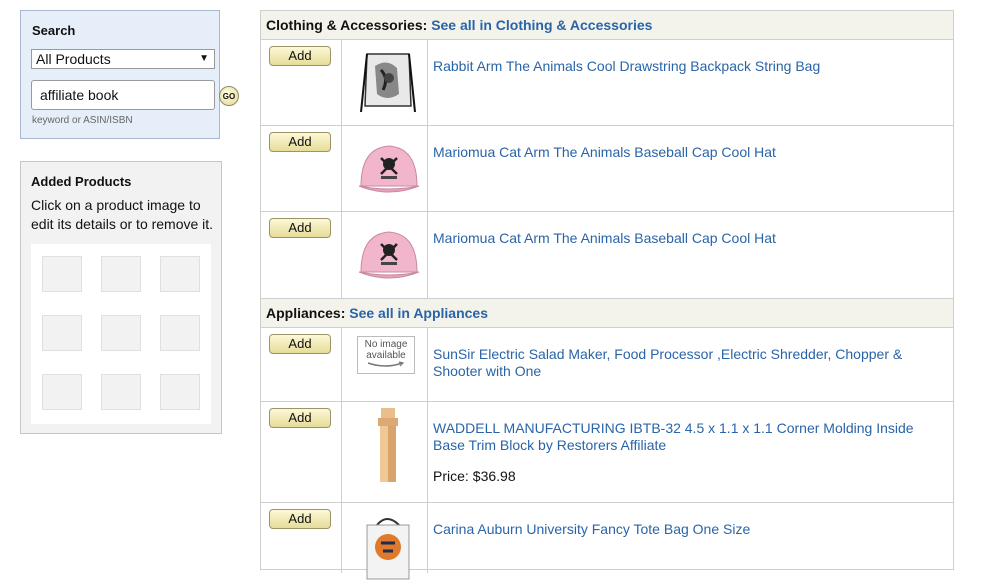  Describe the element at coordinates (451, 476) in the screenshot. I see `price-label: Price:` at that location.